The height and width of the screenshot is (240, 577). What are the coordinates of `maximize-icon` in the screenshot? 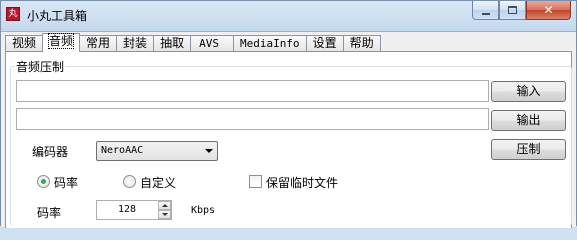 It's located at (512, 10).